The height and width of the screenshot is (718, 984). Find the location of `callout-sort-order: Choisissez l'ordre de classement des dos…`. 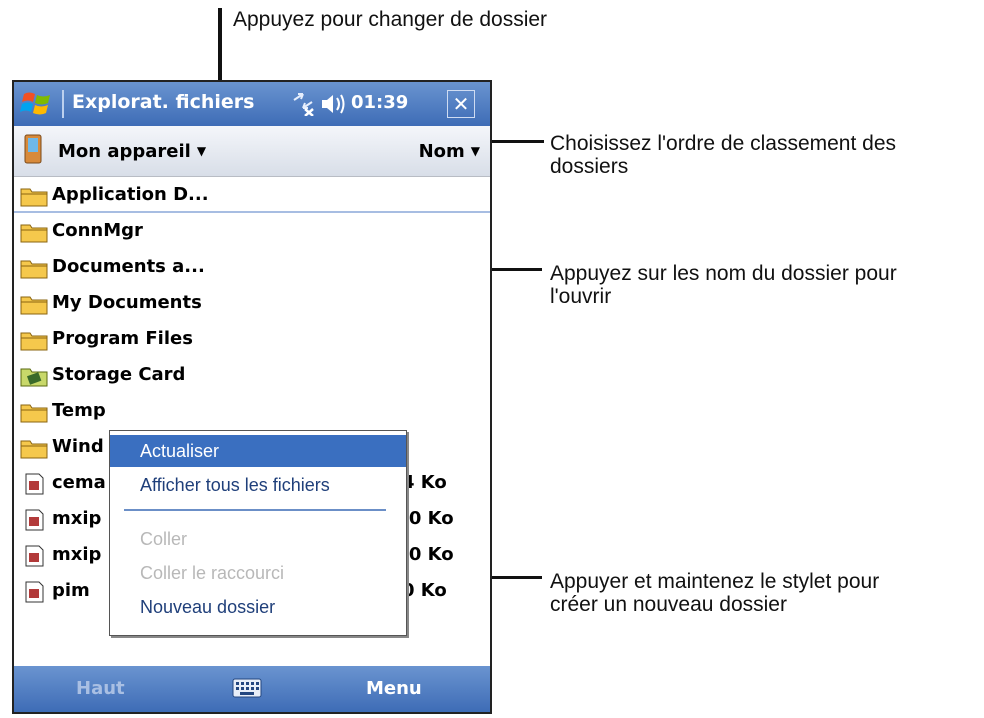

callout-sort-order: Choisissez l'ordre de classement des dos… is located at coordinates (723, 155).